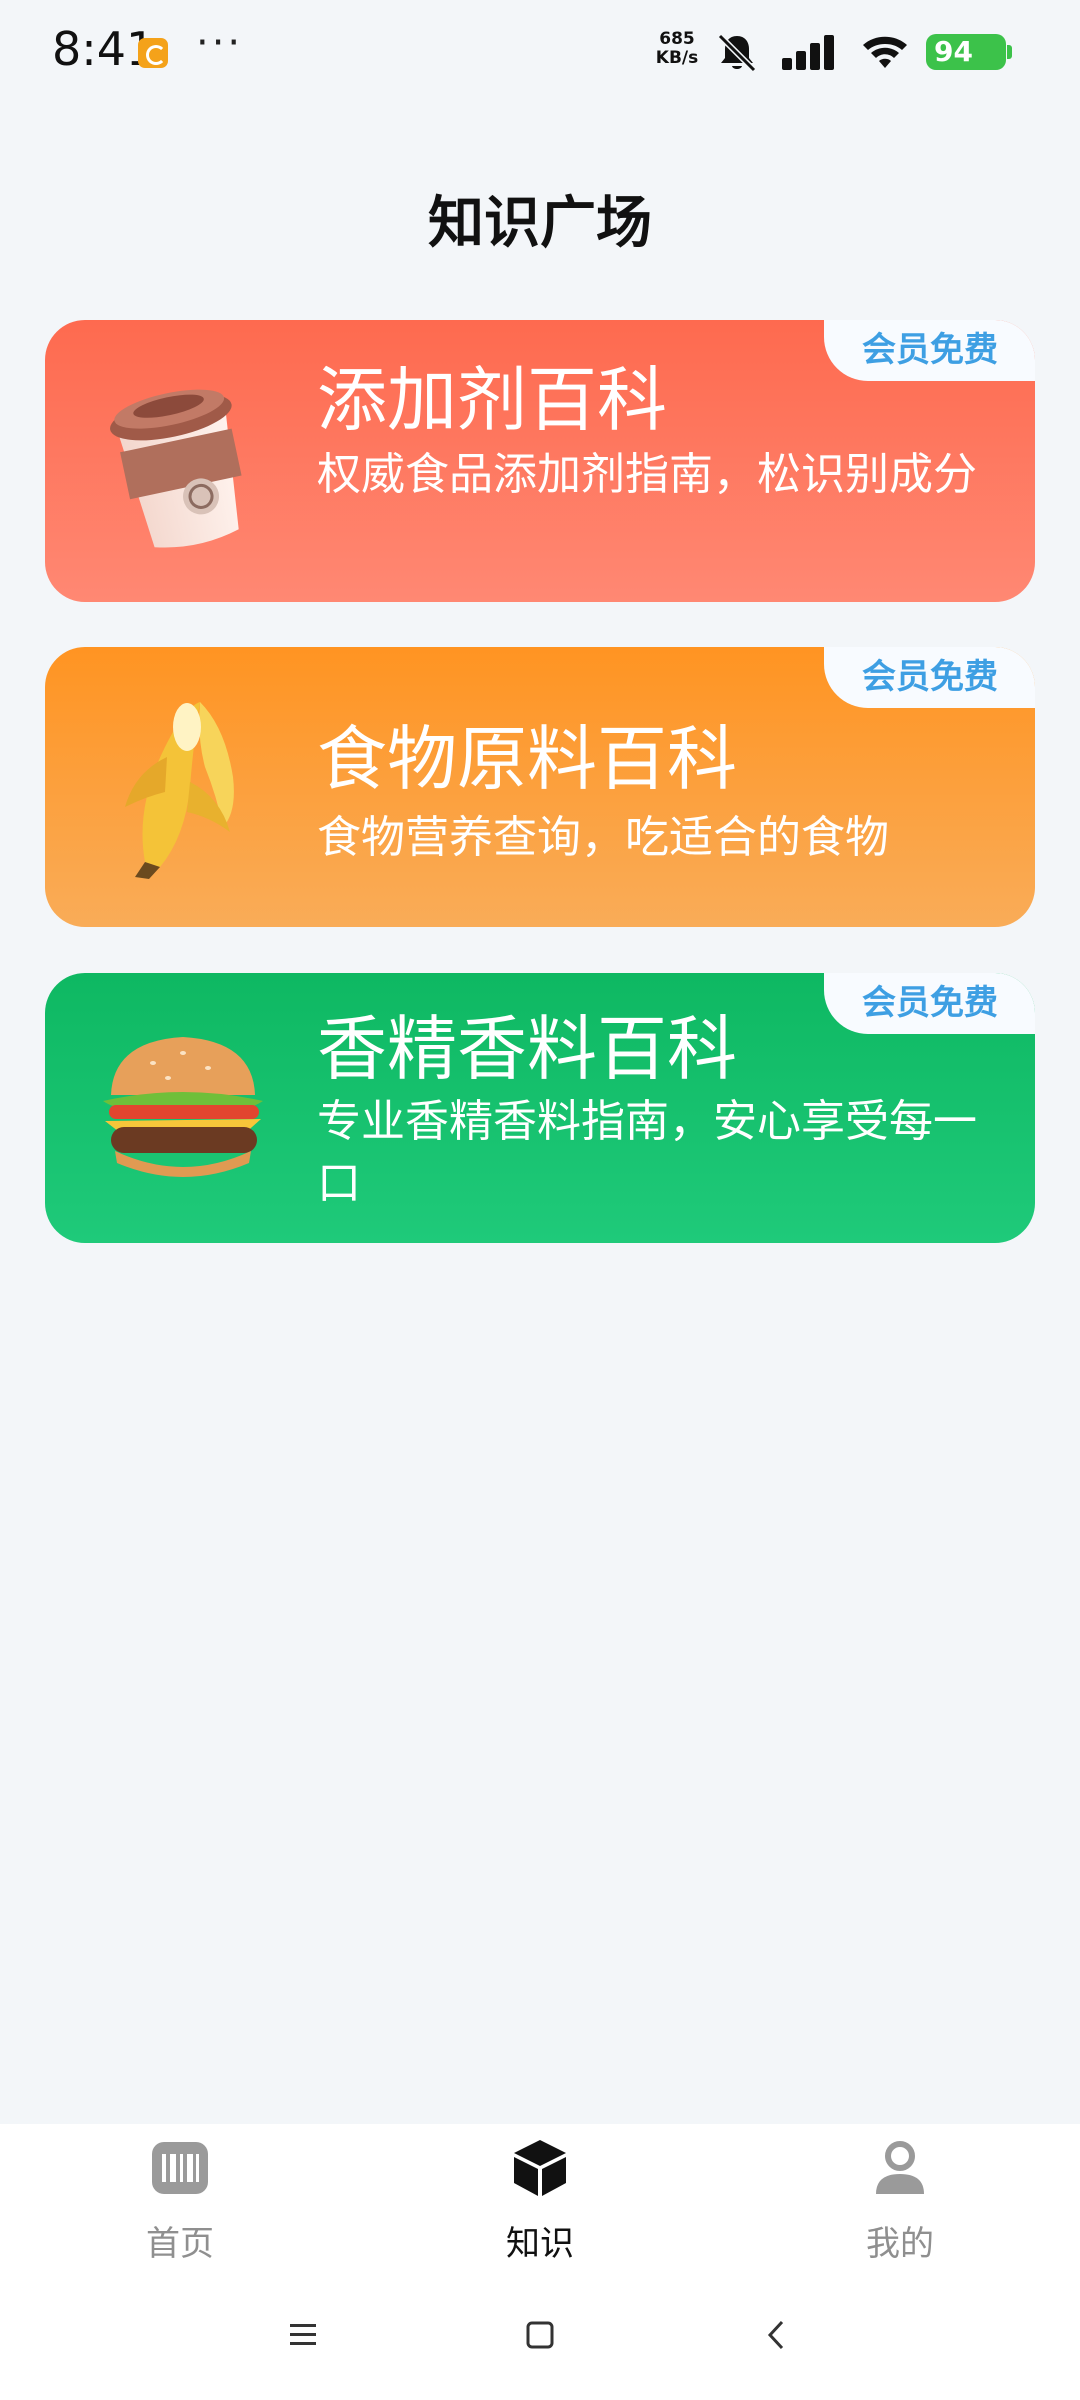 The image size is (1080, 2400). Describe the element at coordinates (183, 1107) in the screenshot. I see `burger-icon` at that location.